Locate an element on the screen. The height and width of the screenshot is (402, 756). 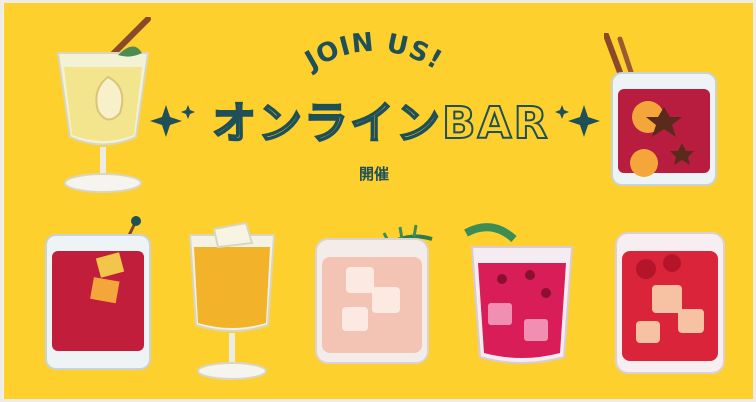
highball-glass-illustration is located at coordinates (232, 300).